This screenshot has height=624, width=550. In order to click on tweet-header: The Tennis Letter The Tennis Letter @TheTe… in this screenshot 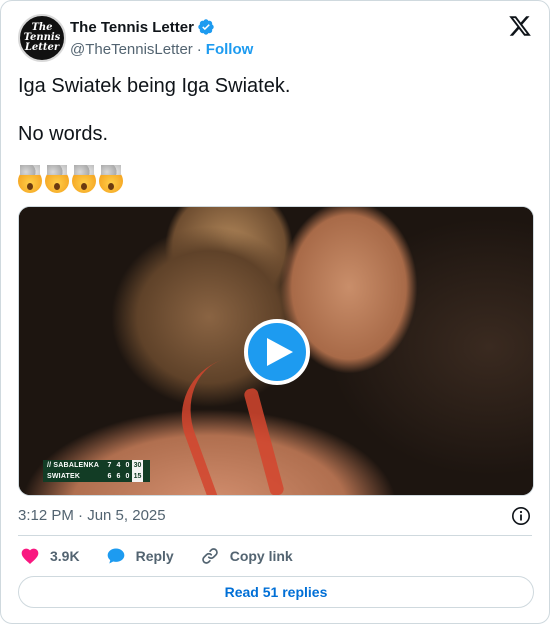, I will do `click(275, 38)`.